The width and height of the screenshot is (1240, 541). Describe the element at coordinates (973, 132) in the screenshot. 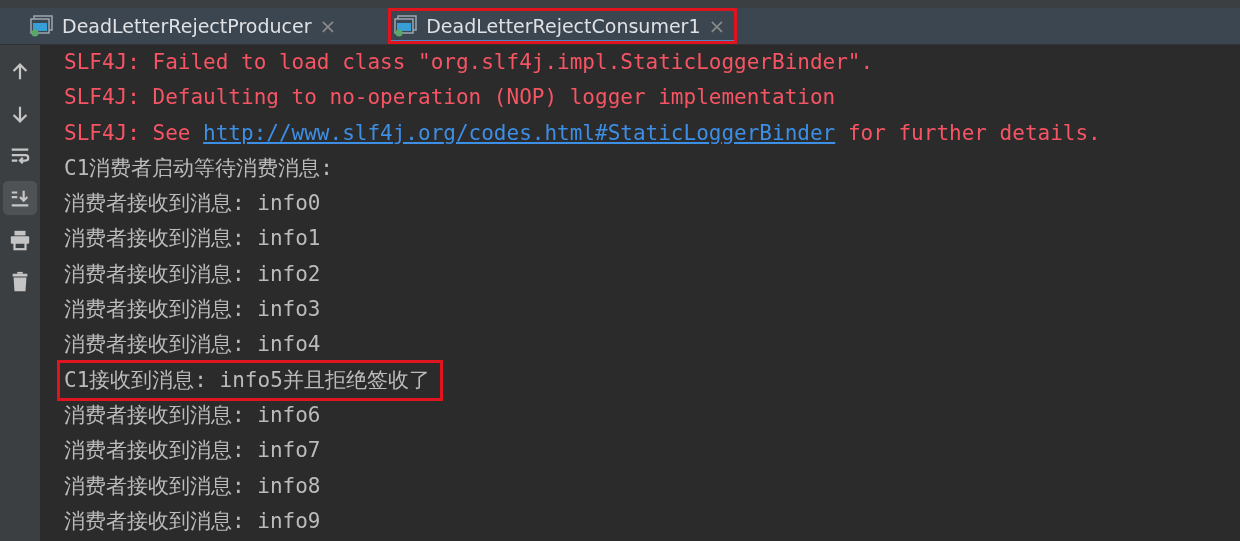

I see `console-text: for further details.` at that location.